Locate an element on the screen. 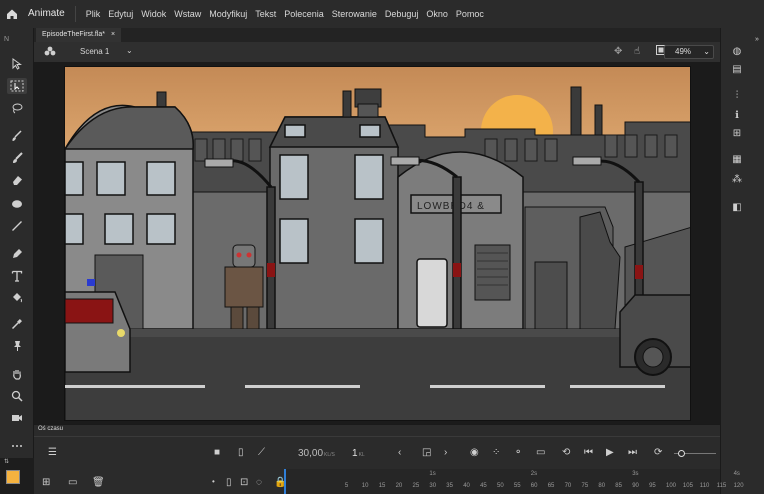 This screenshot has width=764, height=494. chevron-right-icon: › is located at coordinates (445, 452).